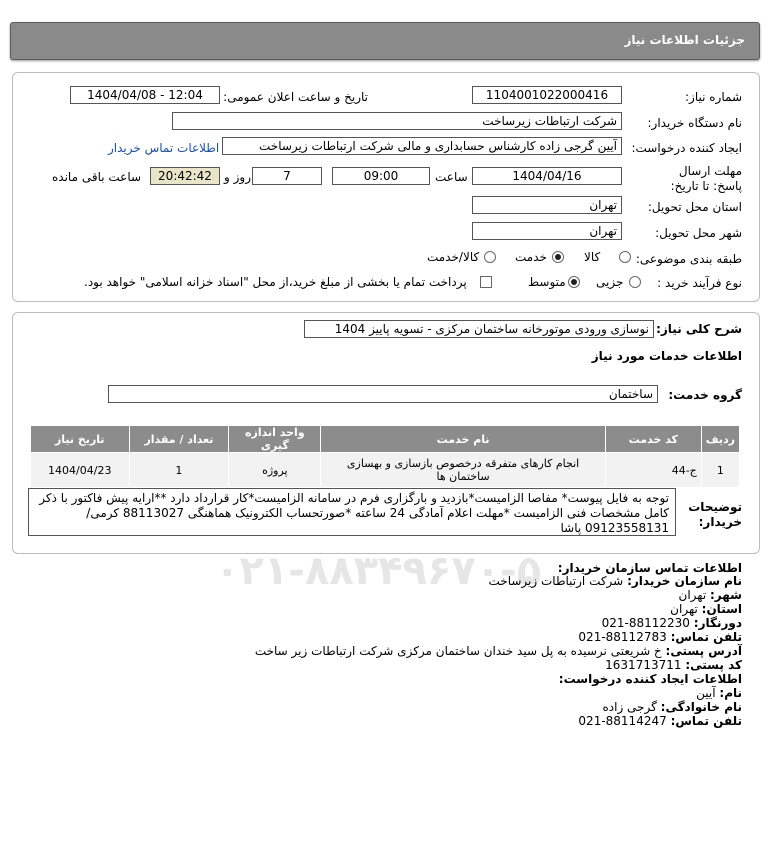  Describe the element at coordinates (615, 581) in the screenshot. I see `contact-org: نام سازمان خریدار: شرکت ارتباطات زیرساخت` at that location.